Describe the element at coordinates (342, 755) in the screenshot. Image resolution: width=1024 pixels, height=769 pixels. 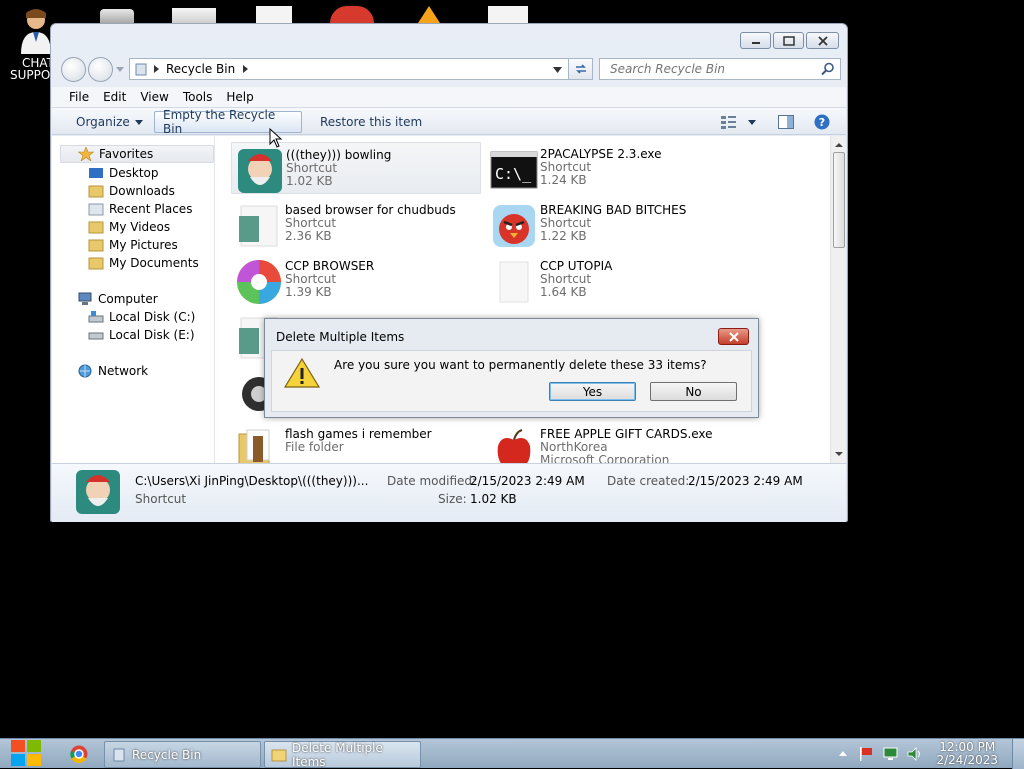
I see `taskbar-delete-multiple-items: Delete Multiple Items` at that location.